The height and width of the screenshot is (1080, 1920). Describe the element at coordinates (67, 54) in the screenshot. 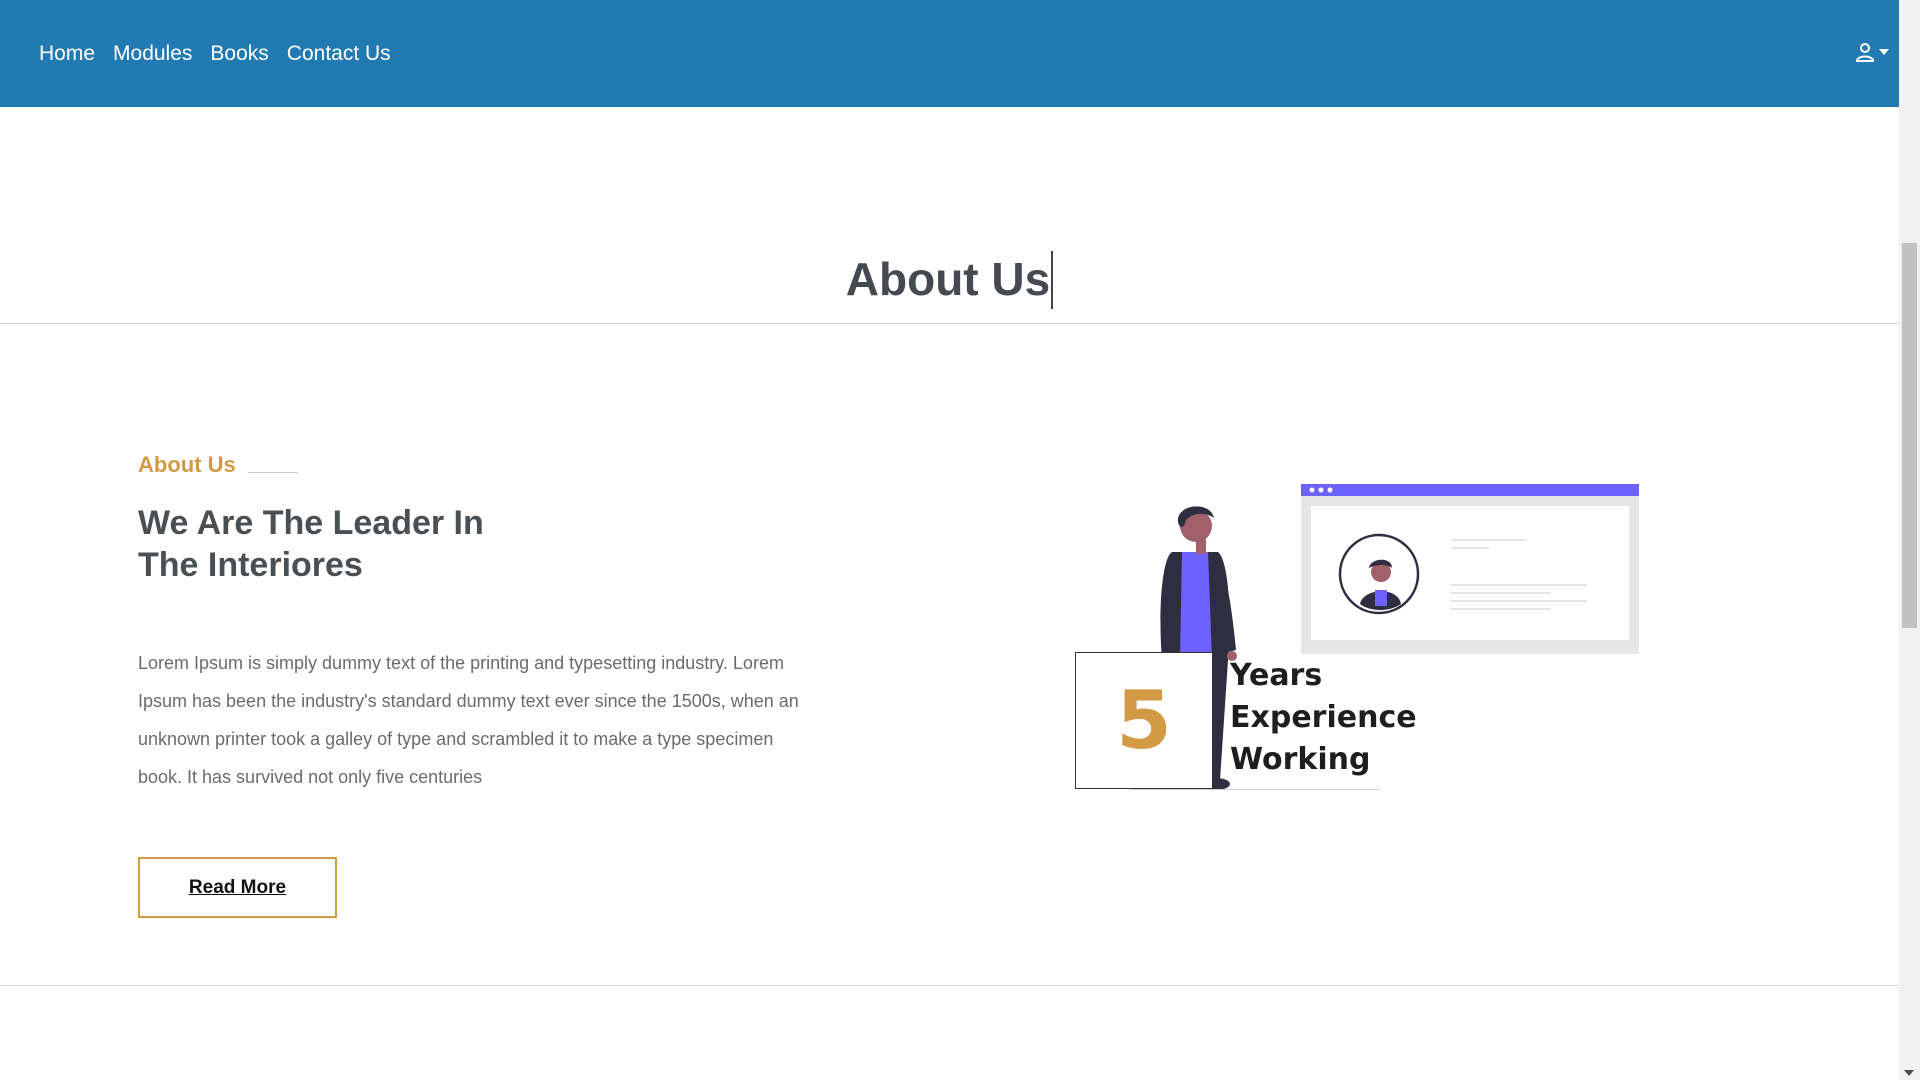

I see `nav-link-home: Home` at that location.